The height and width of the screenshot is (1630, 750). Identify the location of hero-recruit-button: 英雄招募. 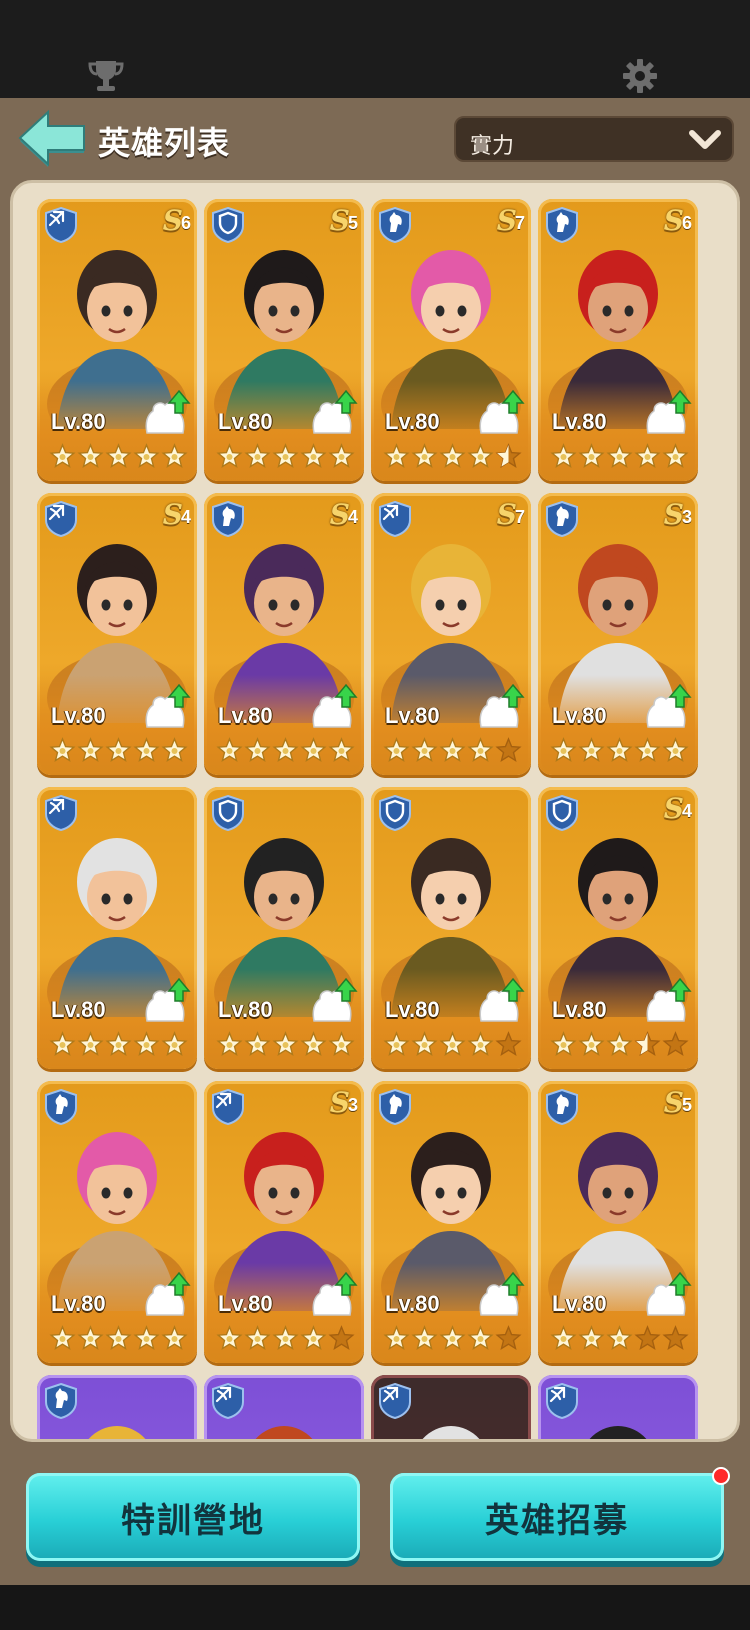
(560, 1514).